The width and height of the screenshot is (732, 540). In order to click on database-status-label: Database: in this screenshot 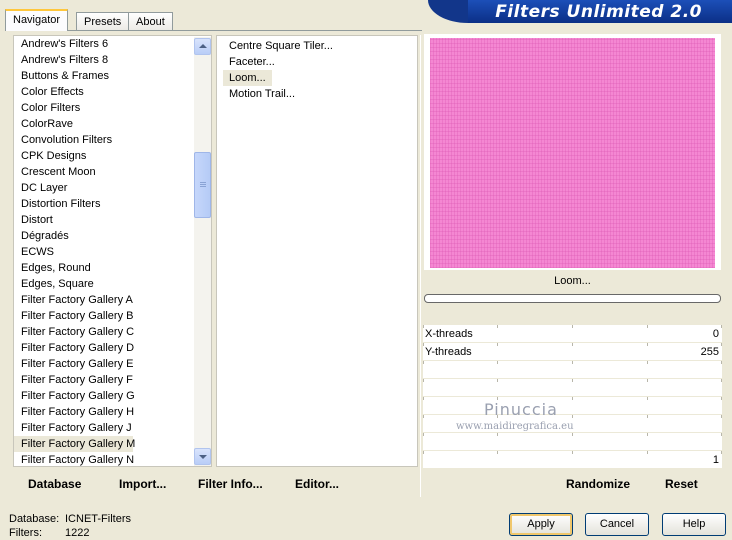, I will do `click(34, 519)`.